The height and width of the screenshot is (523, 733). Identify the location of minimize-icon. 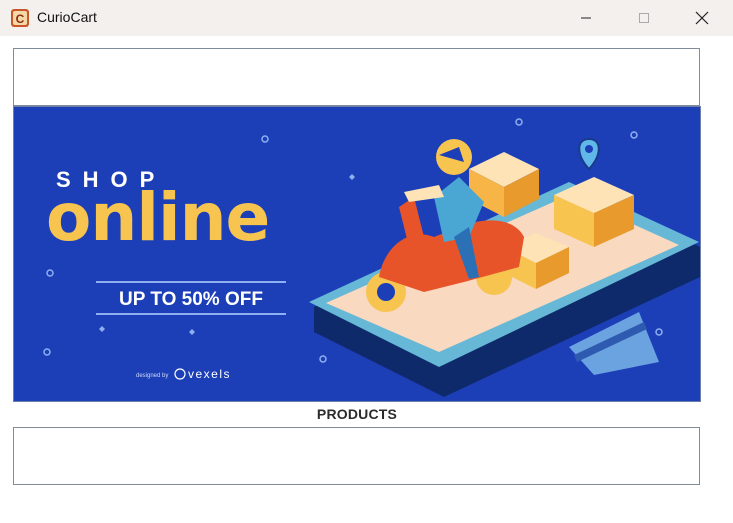
(586, 18).